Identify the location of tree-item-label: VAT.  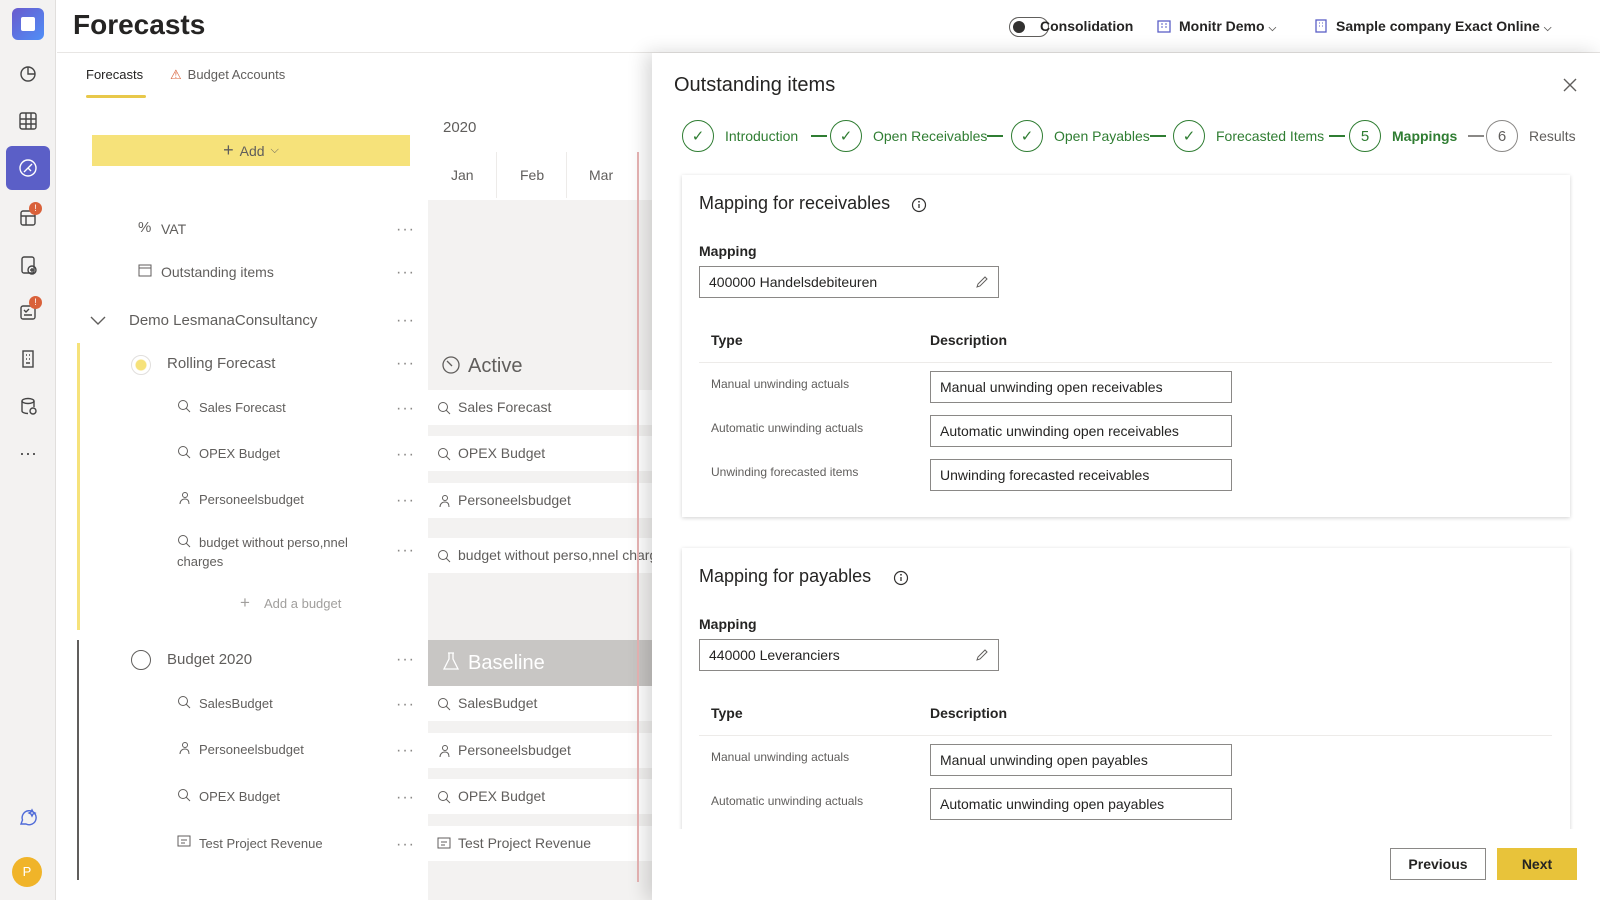
(174, 229).